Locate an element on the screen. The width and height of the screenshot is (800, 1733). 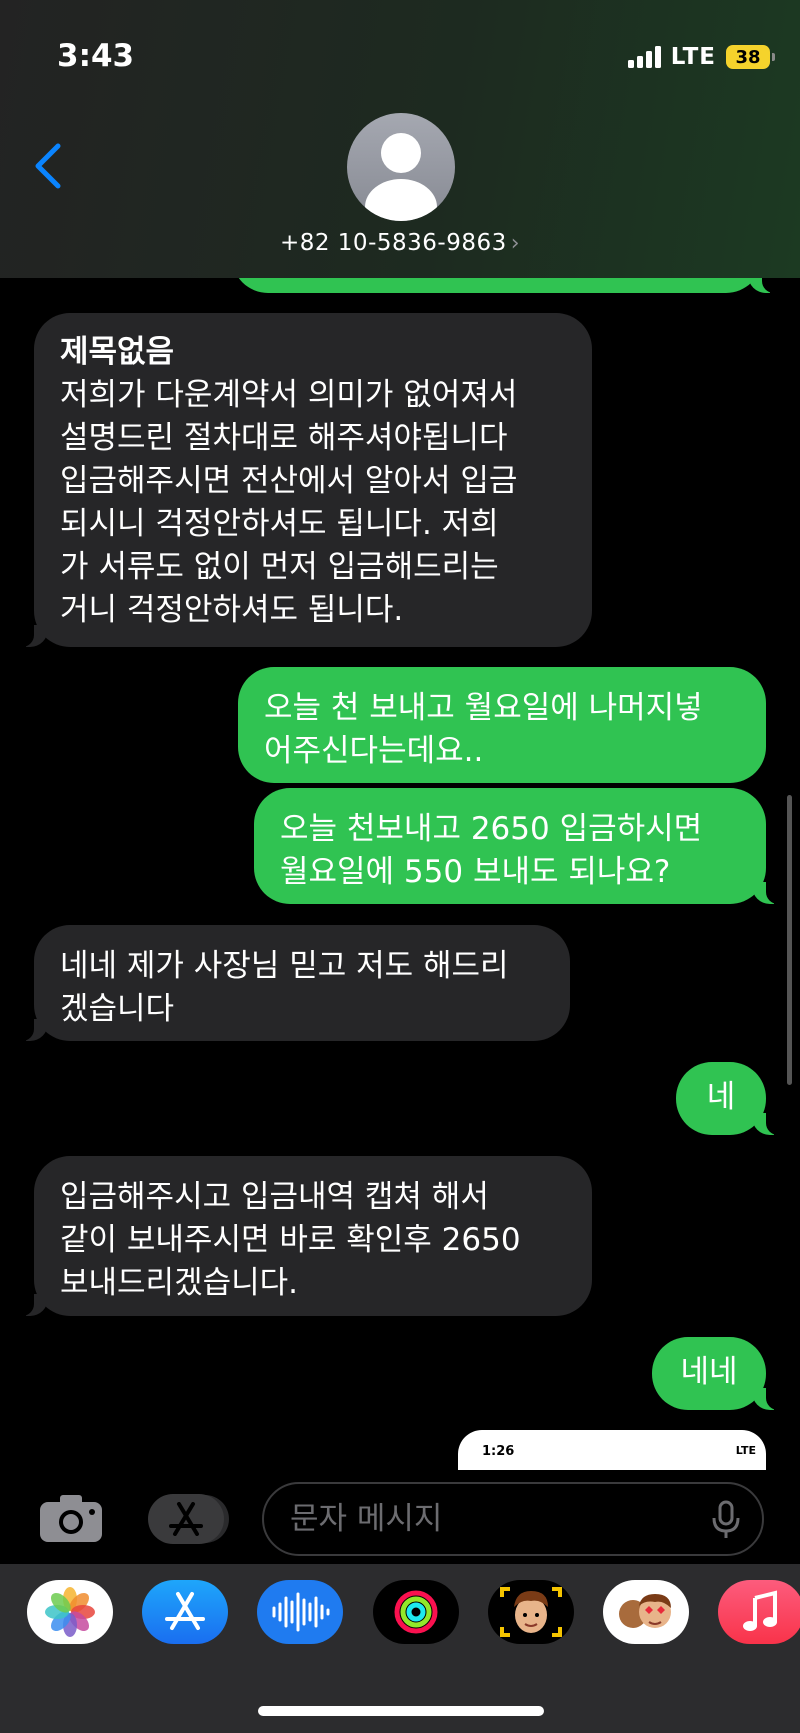
microphone-icon is located at coordinates (726, 1519).